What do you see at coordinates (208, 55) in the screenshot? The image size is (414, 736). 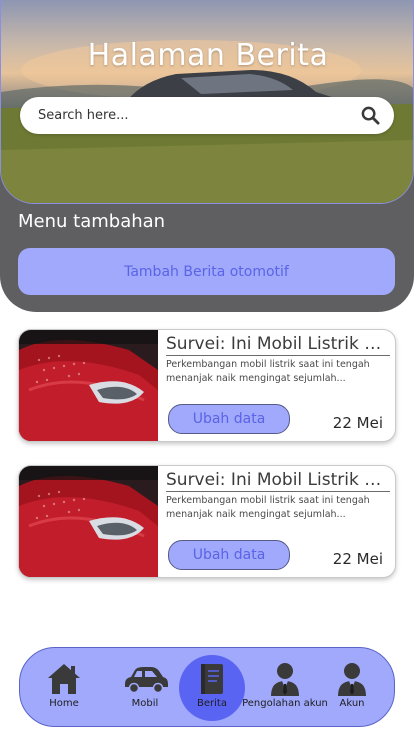 I see `page-title: Halaman Berita` at bounding box center [208, 55].